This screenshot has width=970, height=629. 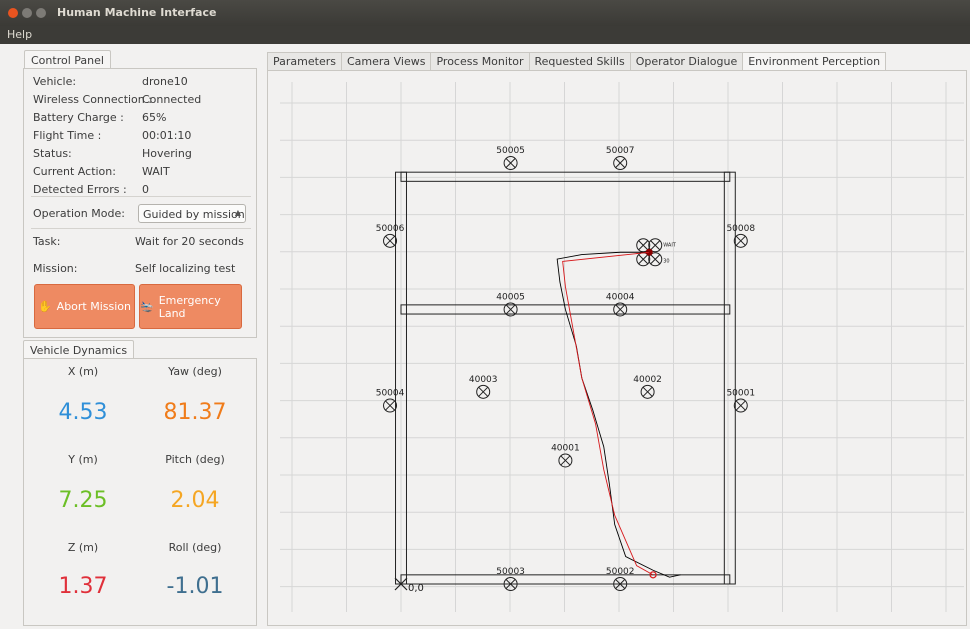 I want to click on window-title: Human Machine Interface, so click(x=137, y=12).